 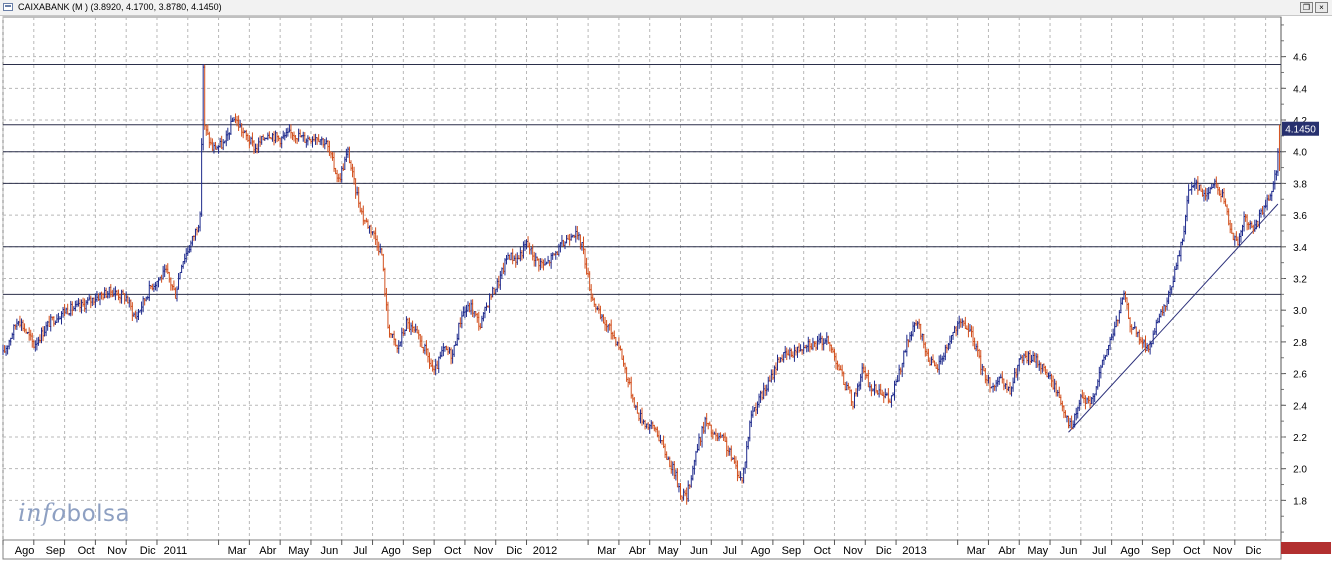 I want to click on x-tick-label: 2011, so click(x=176, y=551).